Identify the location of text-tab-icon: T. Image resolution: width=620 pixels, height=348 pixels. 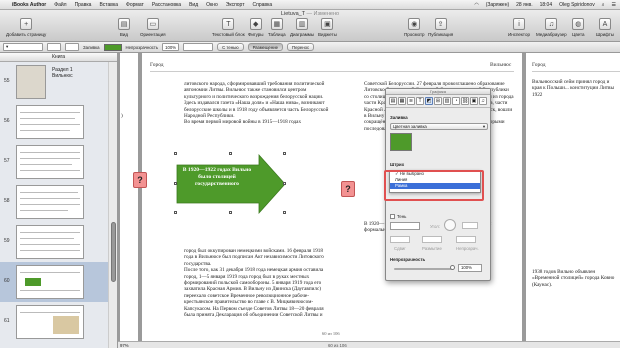
(420, 101).